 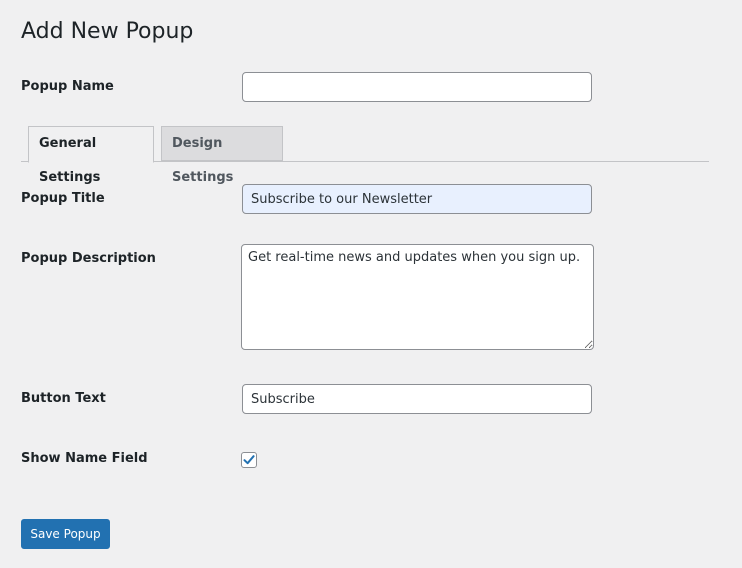 What do you see at coordinates (84, 458) in the screenshot?
I see `show-name-field-label: Show Name Field` at bounding box center [84, 458].